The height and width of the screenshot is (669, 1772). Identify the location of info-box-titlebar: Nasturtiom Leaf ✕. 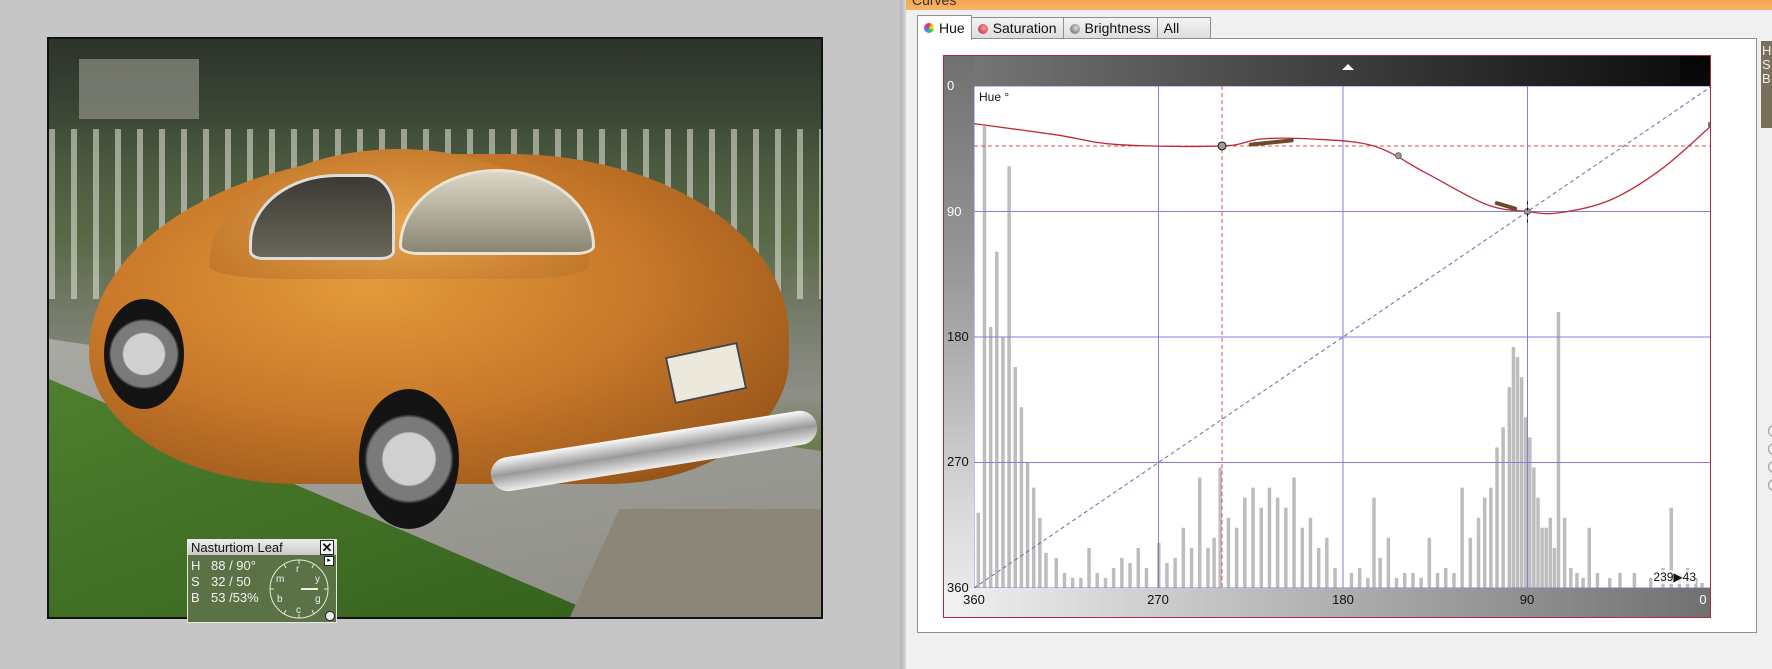
(262, 547).